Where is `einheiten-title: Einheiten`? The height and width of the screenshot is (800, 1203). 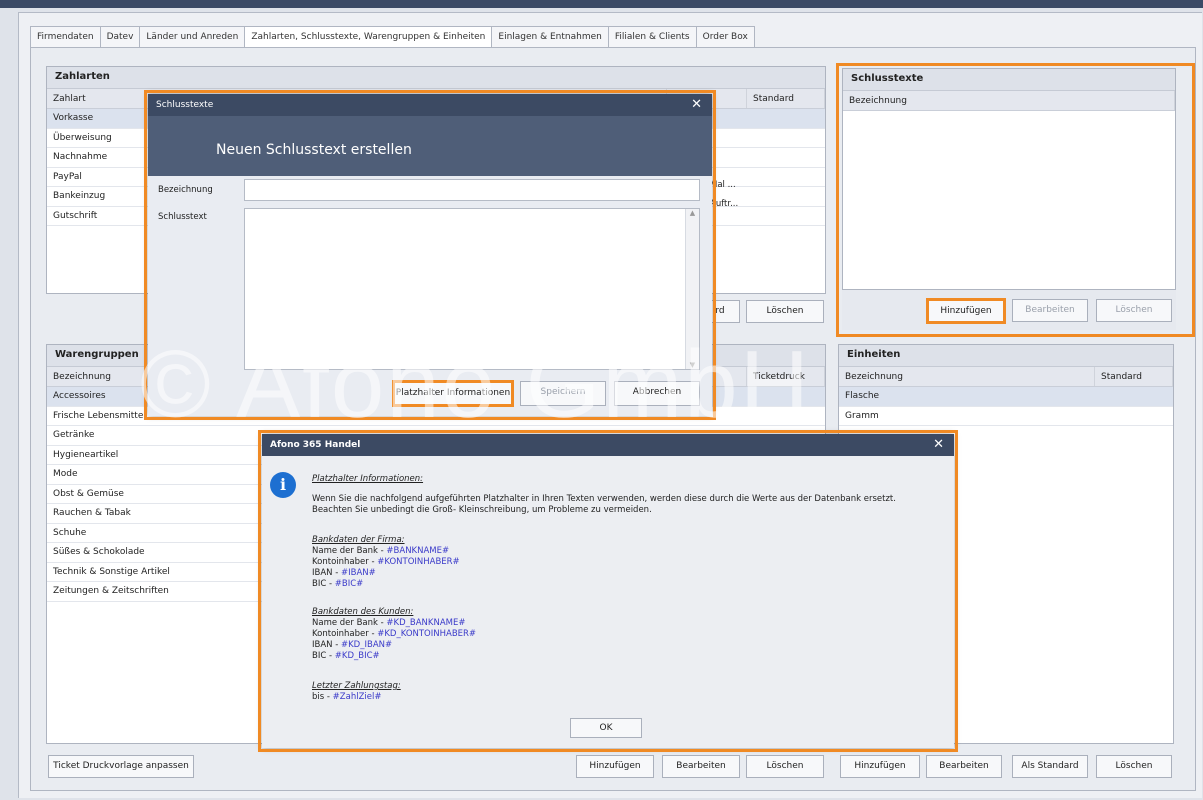 einheiten-title: Einheiten is located at coordinates (1006, 356).